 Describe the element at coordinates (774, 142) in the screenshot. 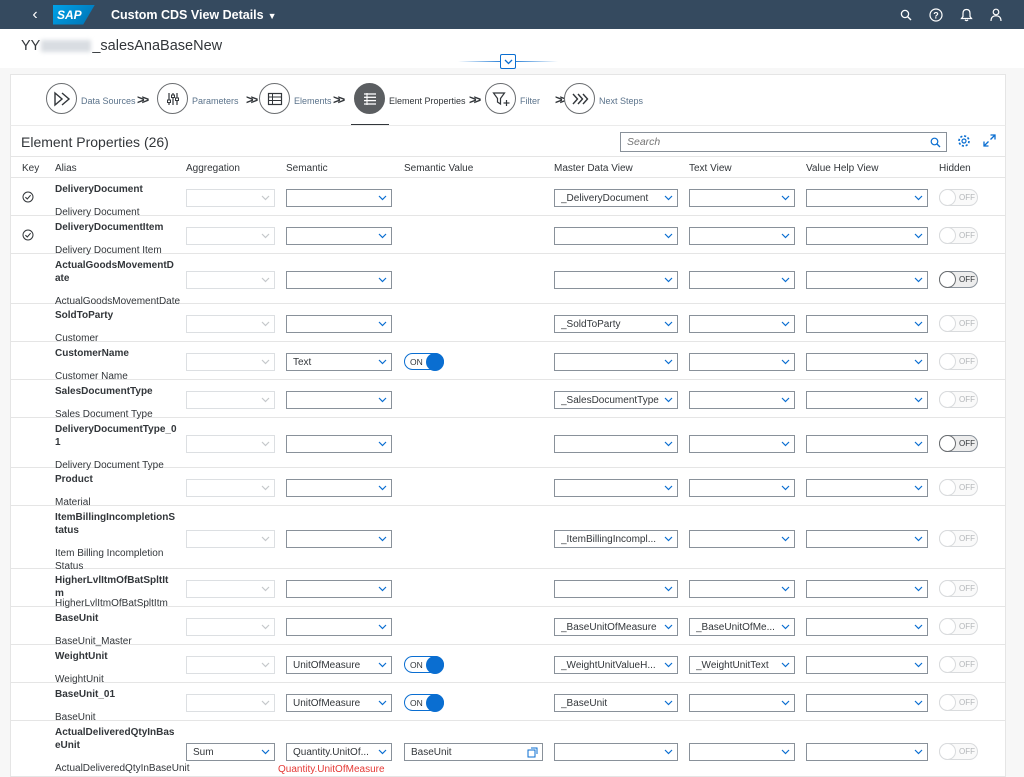

I see `search-input` at that location.